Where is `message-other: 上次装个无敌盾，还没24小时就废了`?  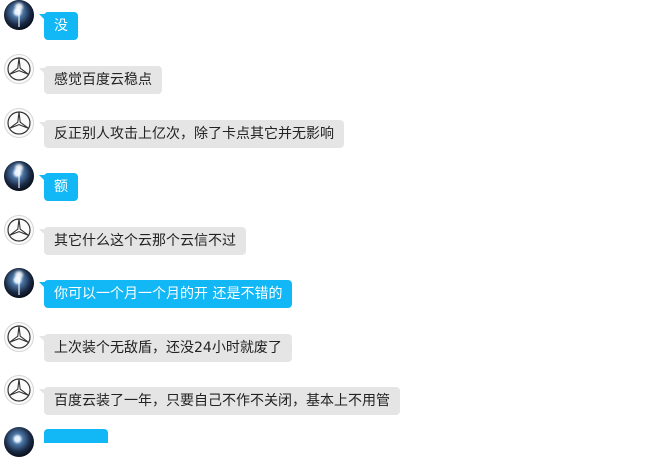
message-other: 上次装个无敌盾，还没24小时就废了 is located at coordinates (333, 347).